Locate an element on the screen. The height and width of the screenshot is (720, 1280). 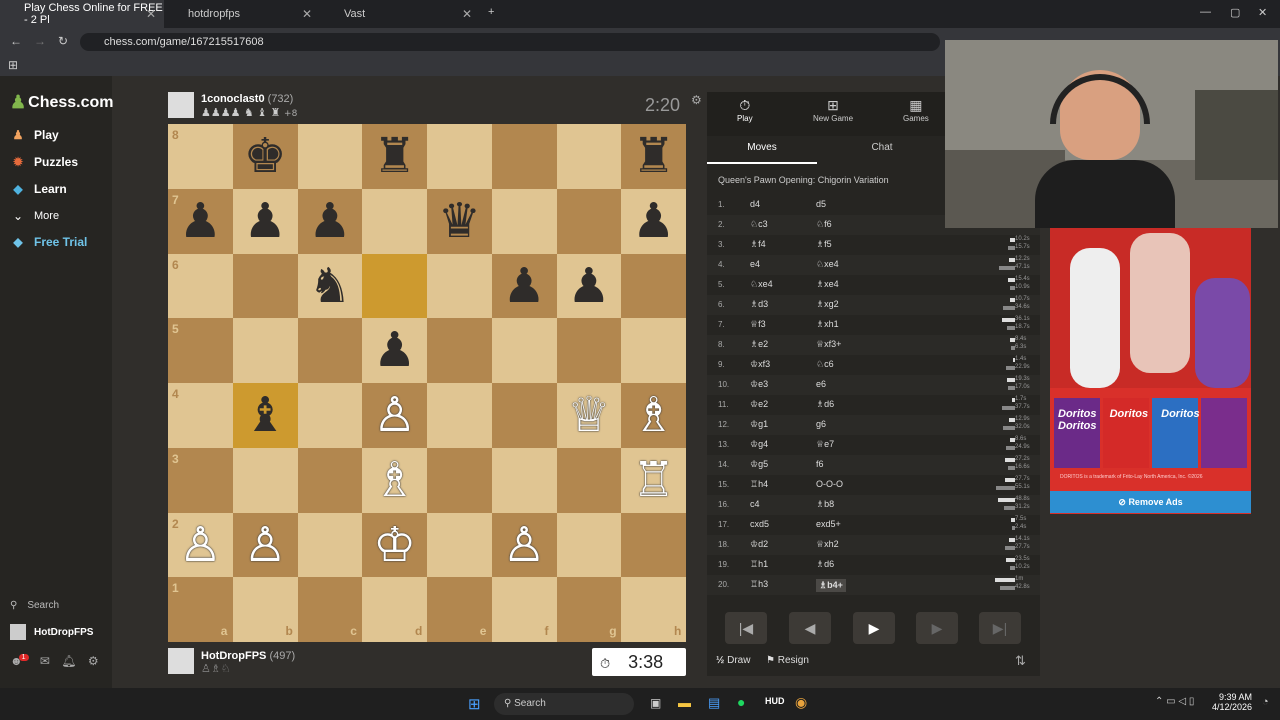
gear-icon: ⚙ is located at coordinates (93, 661).